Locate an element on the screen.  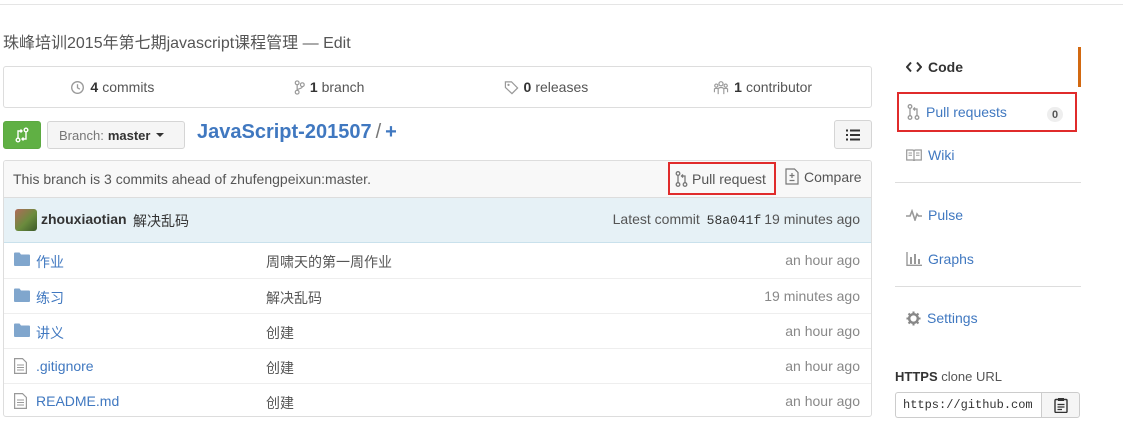
releases-label: releases is located at coordinates (562, 87).